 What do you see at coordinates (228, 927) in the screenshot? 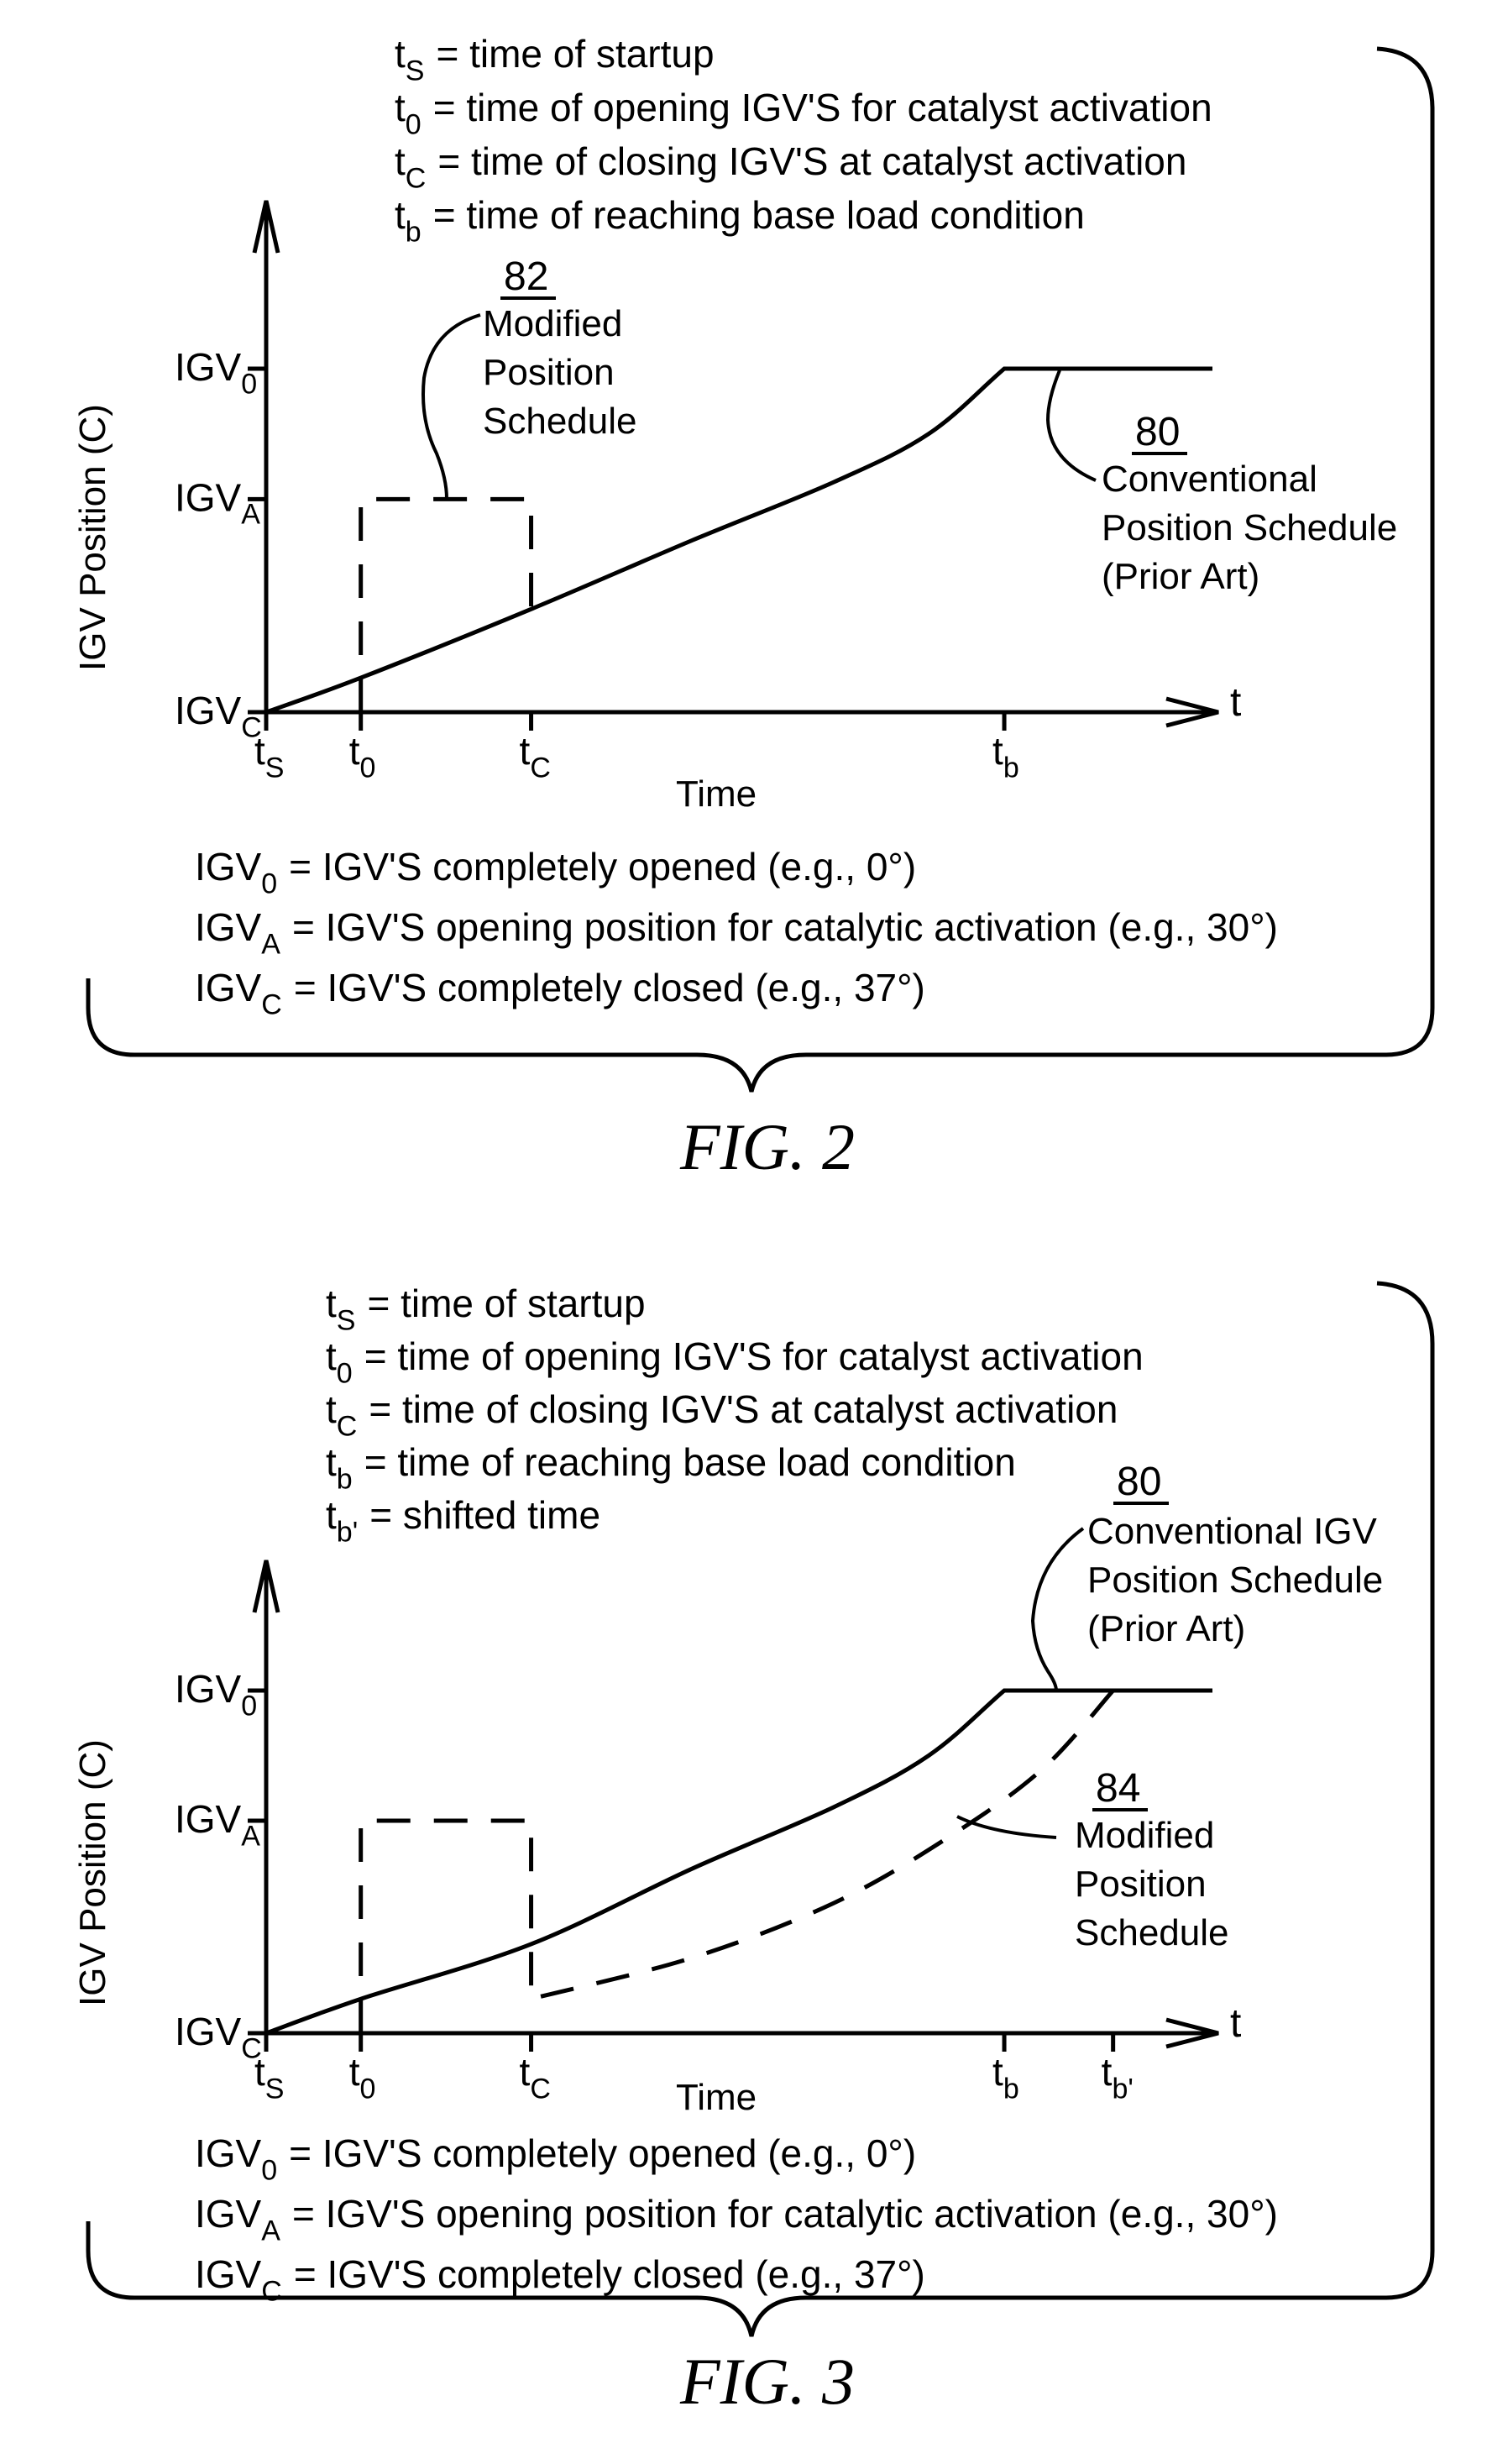
I see `definition-igv-a-base: IGV` at bounding box center [228, 927].